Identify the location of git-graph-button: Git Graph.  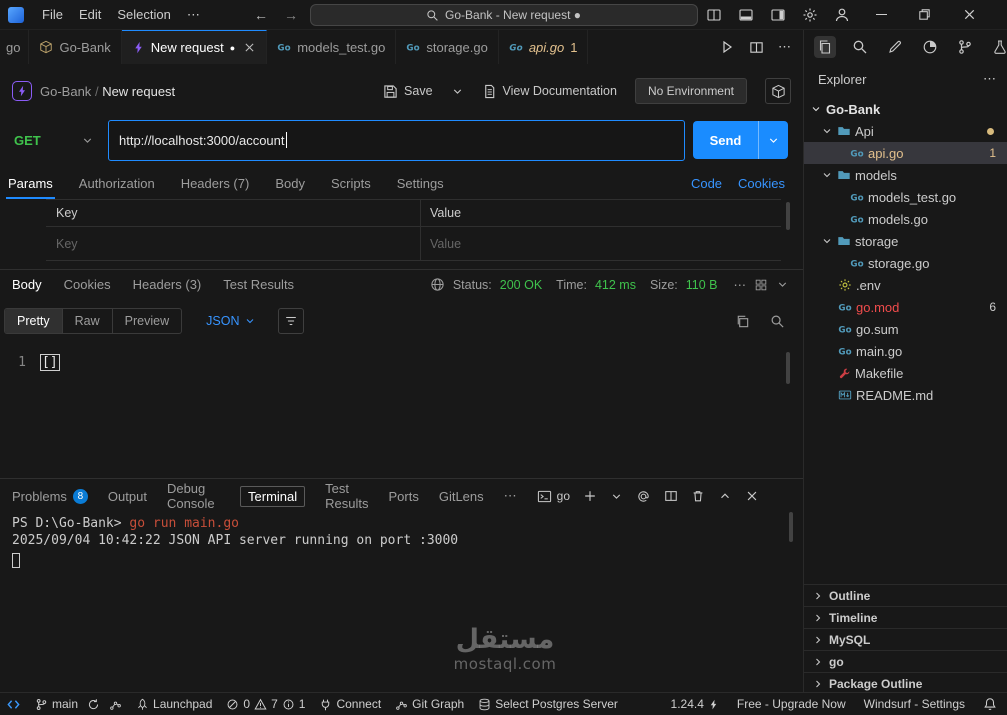
(429, 704).